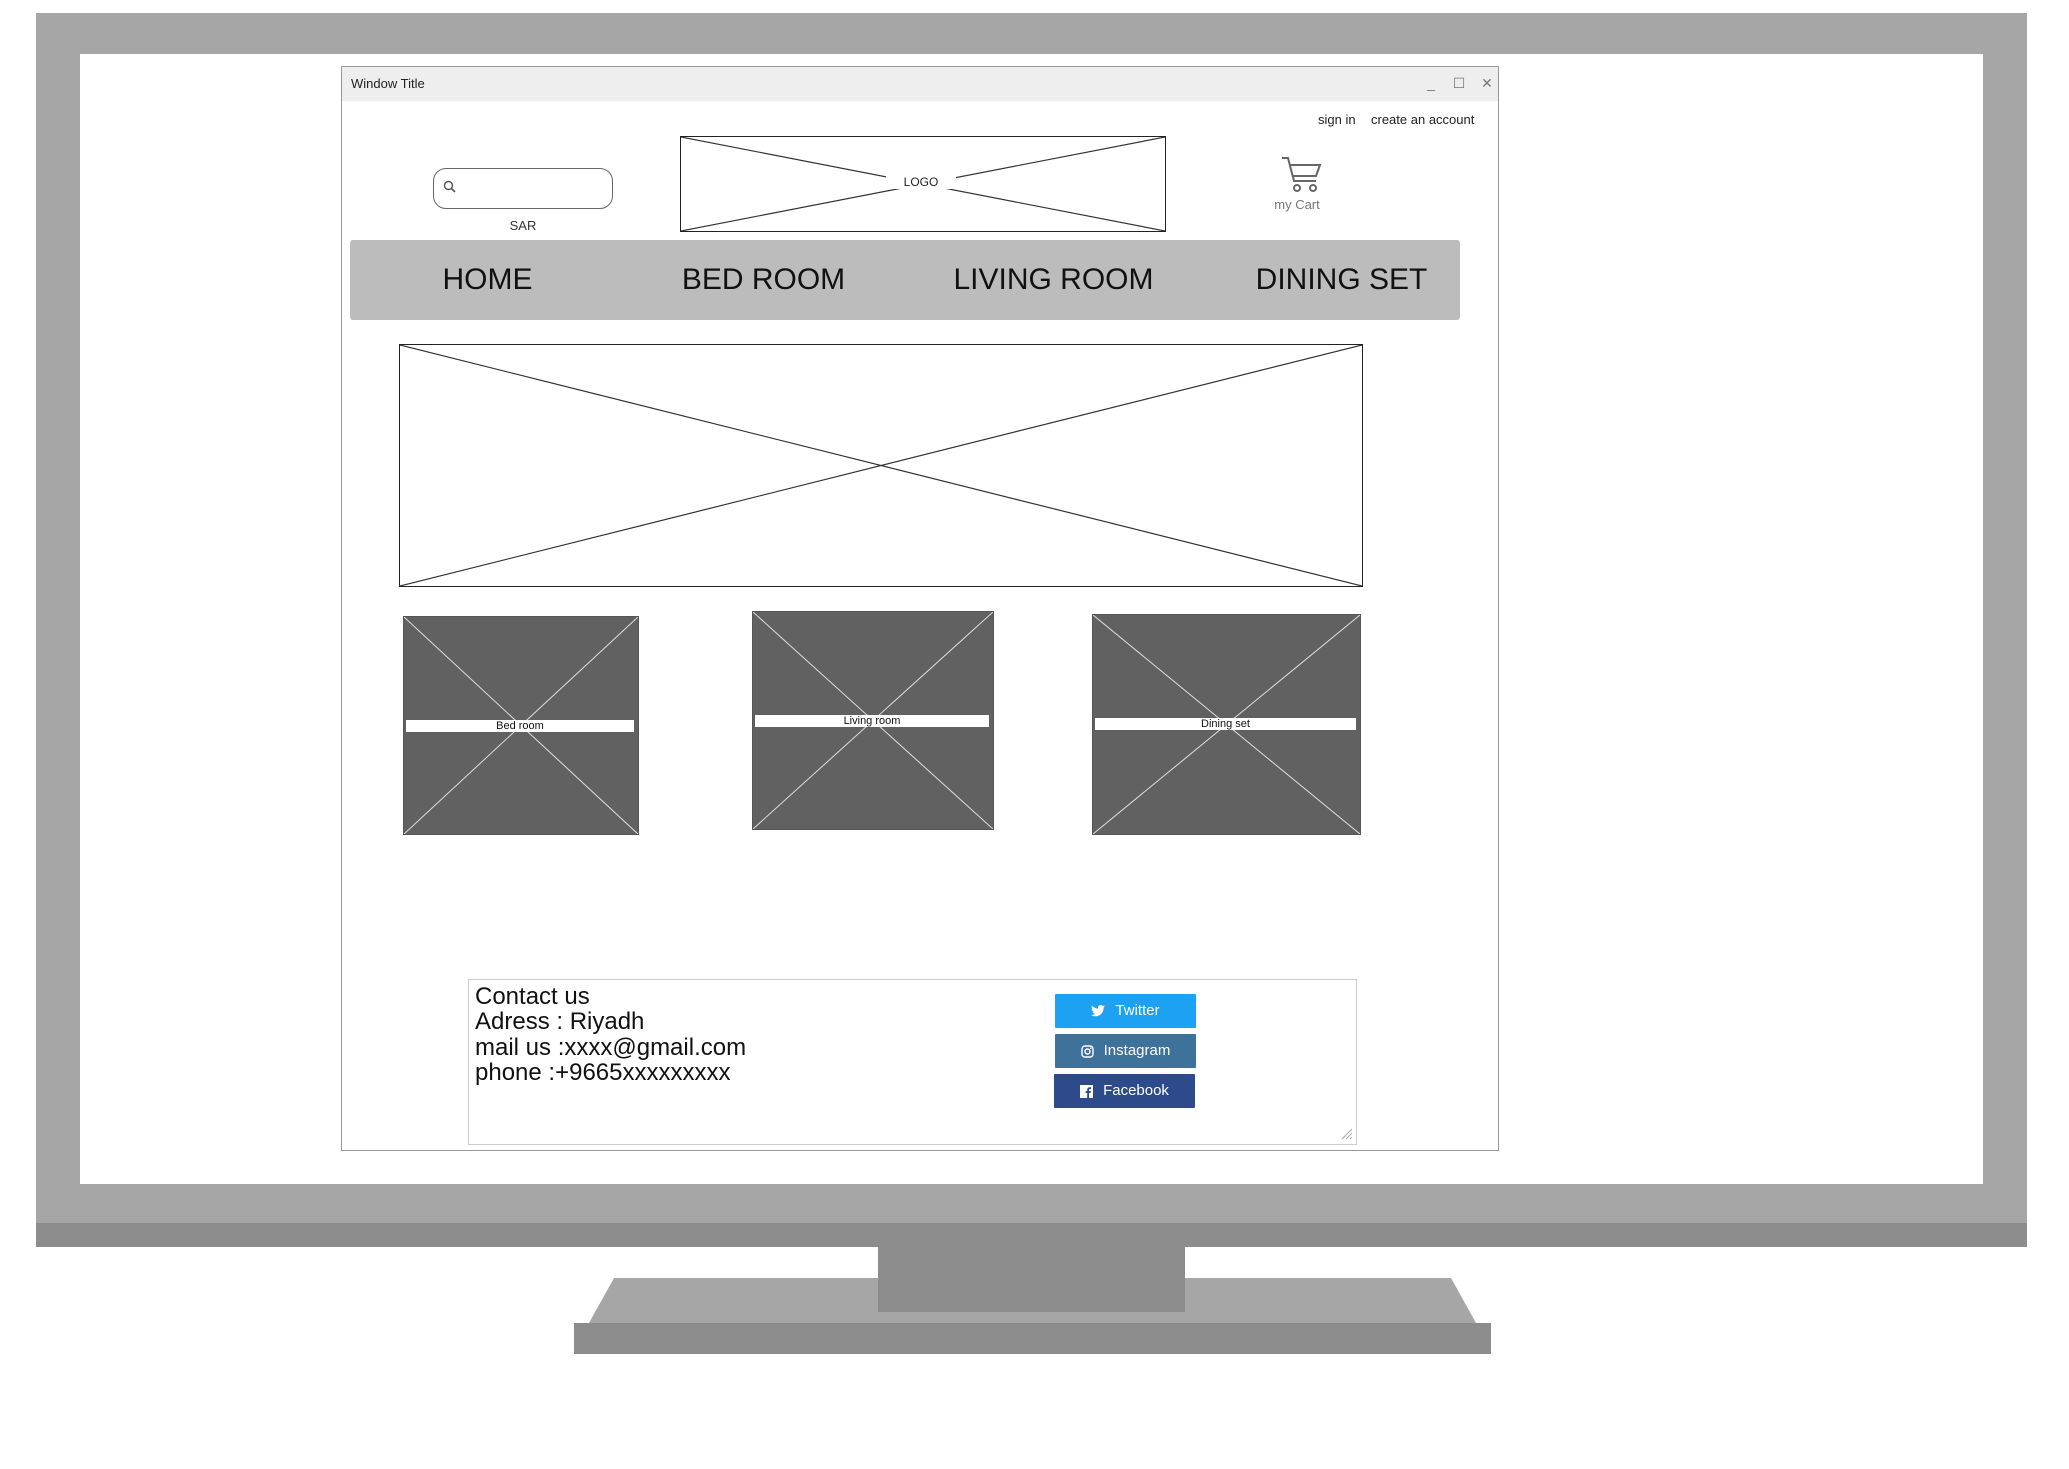  I want to click on window-title: Window Title, so click(388, 83).